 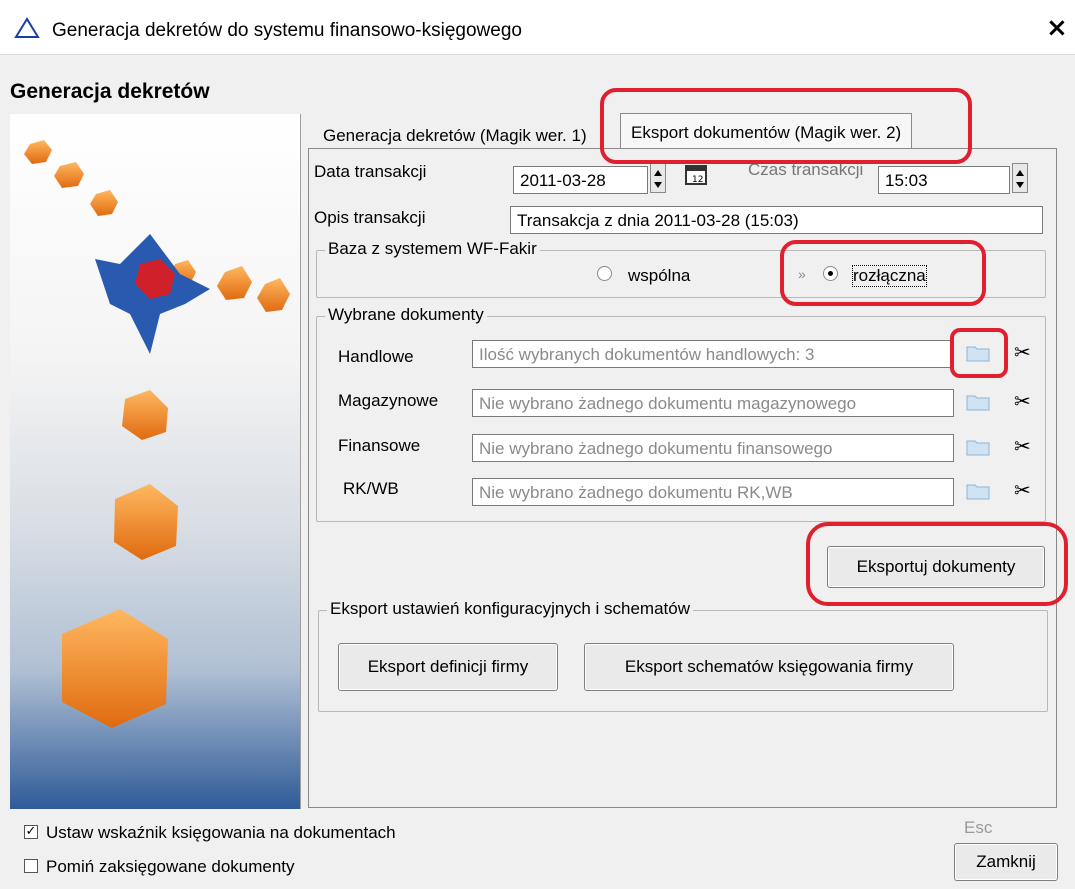 What do you see at coordinates (1020, 178) in the screenshot?
I see `time-spinner` at bounding box center [1020, 178].